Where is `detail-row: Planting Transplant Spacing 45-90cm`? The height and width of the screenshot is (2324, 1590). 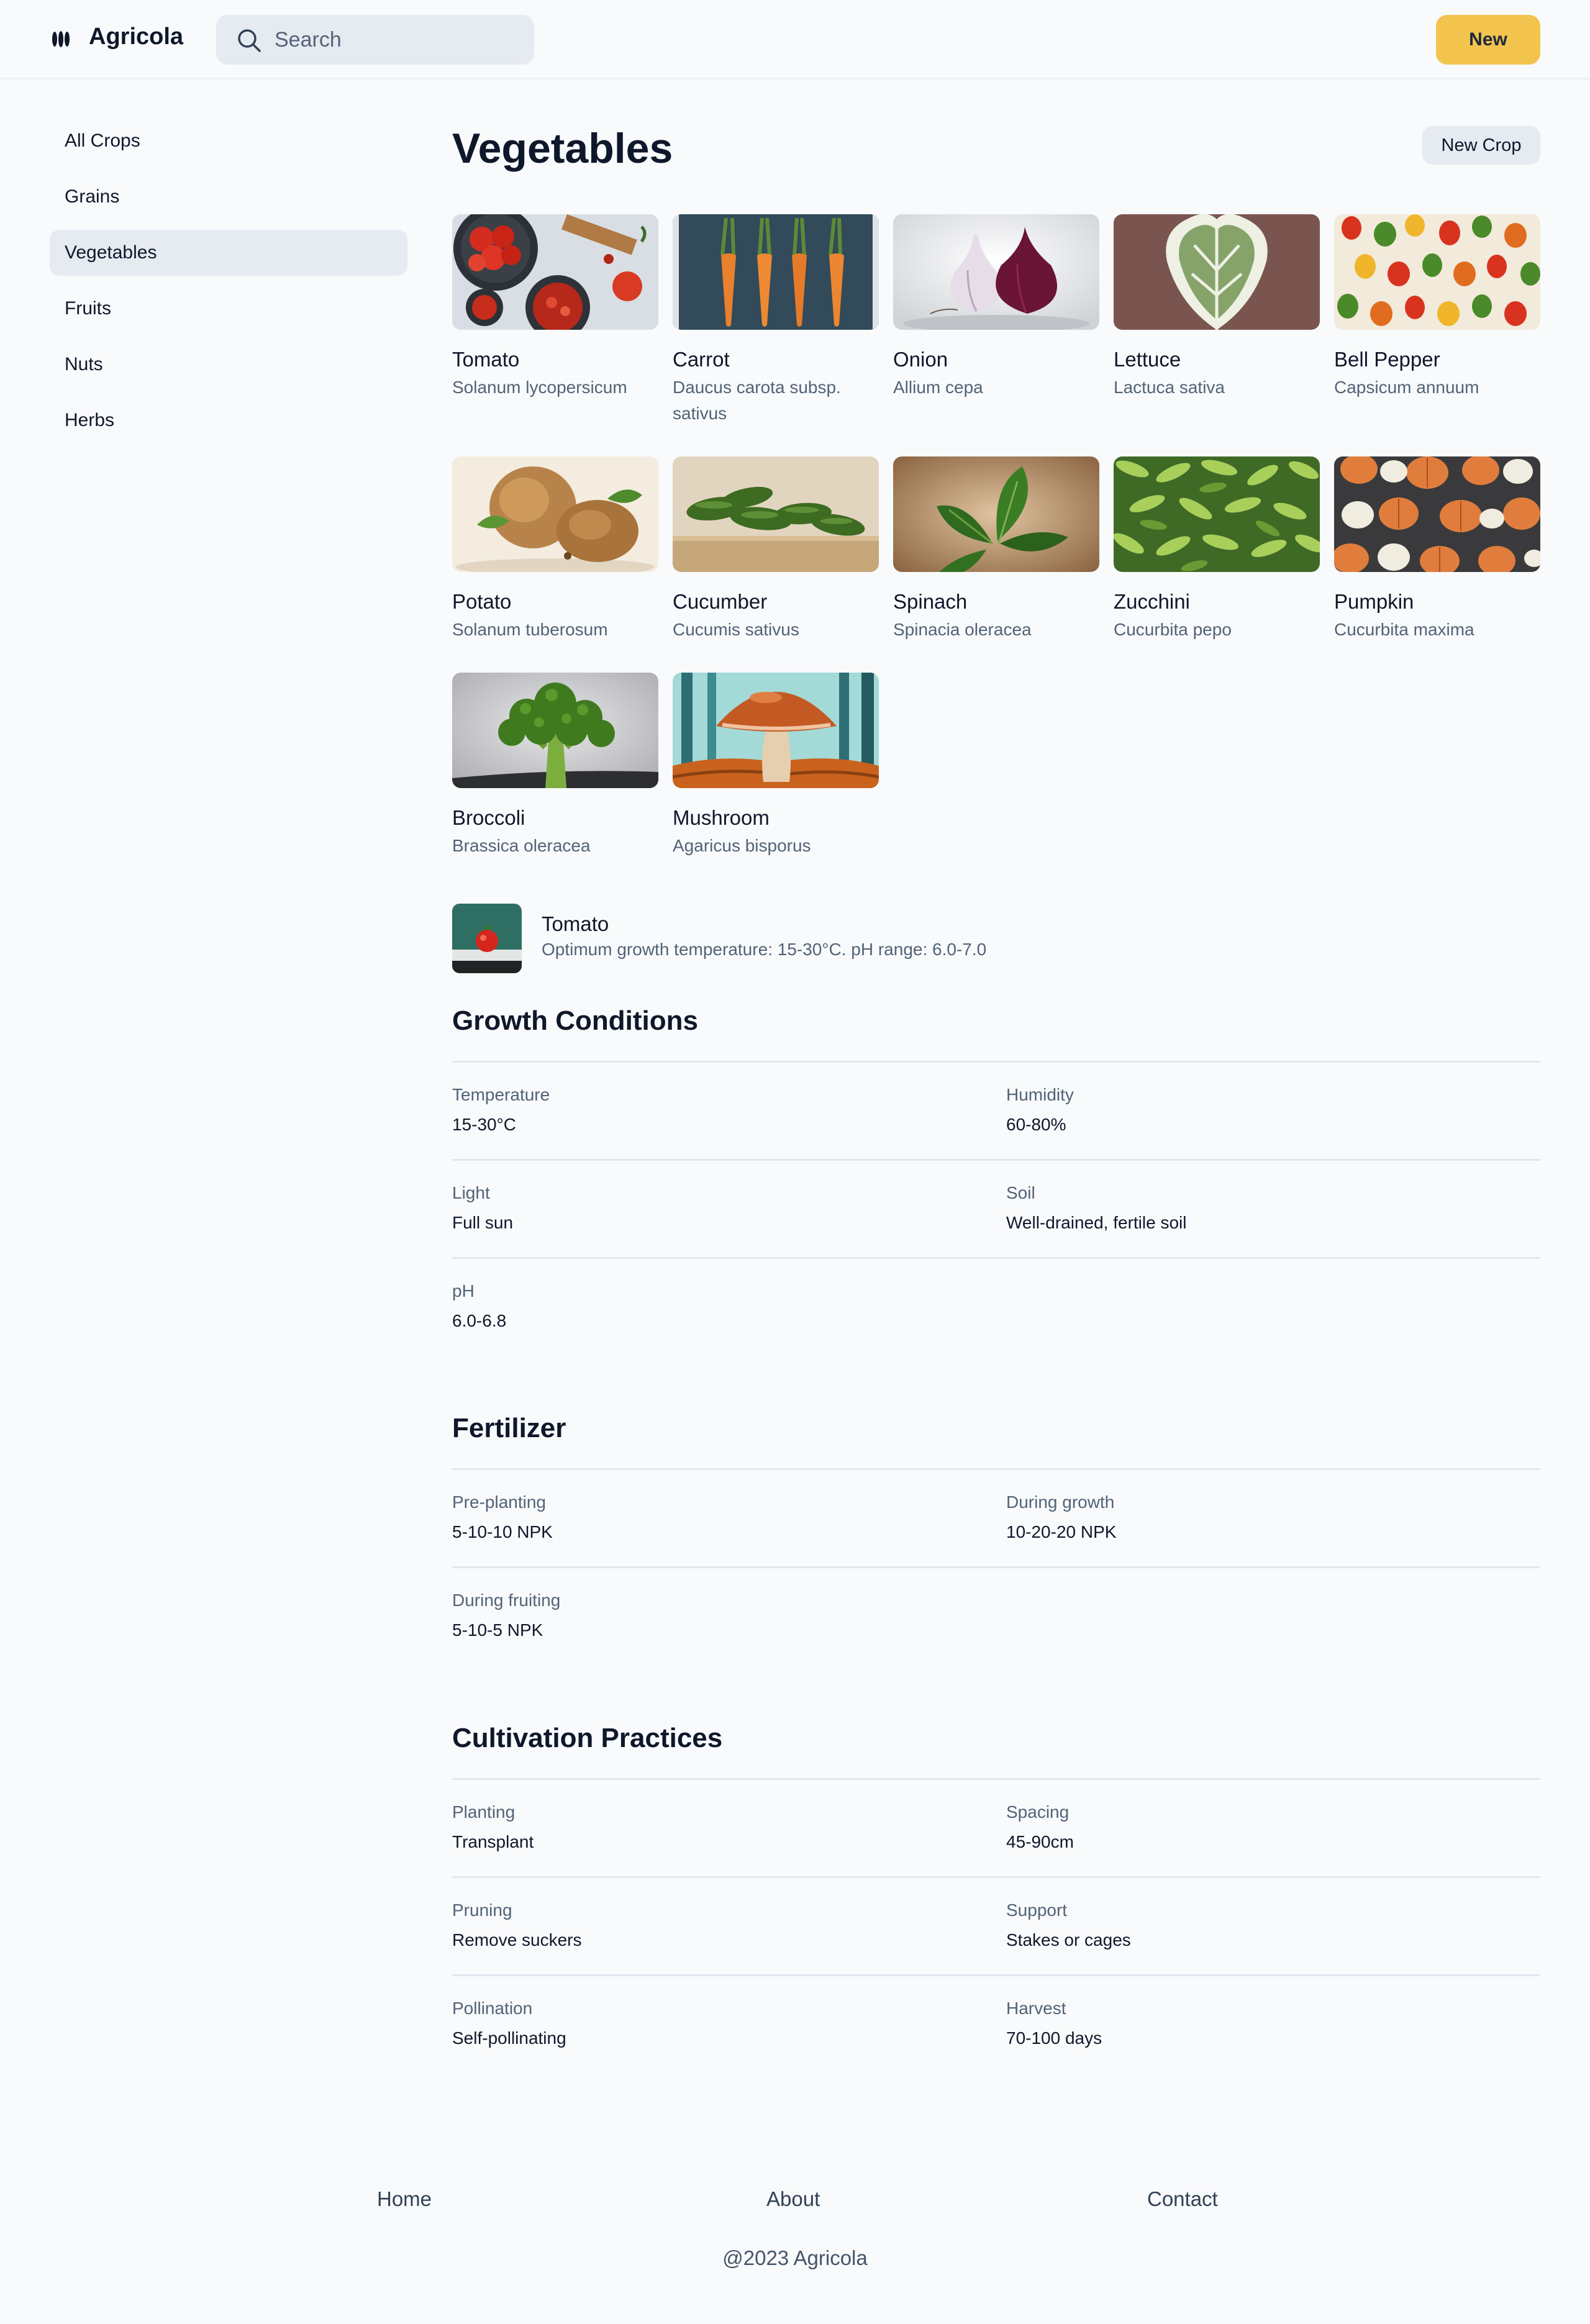 detail-row: Planting Transplant Spacing 45-90cm is located at coordinates (996, 1829).